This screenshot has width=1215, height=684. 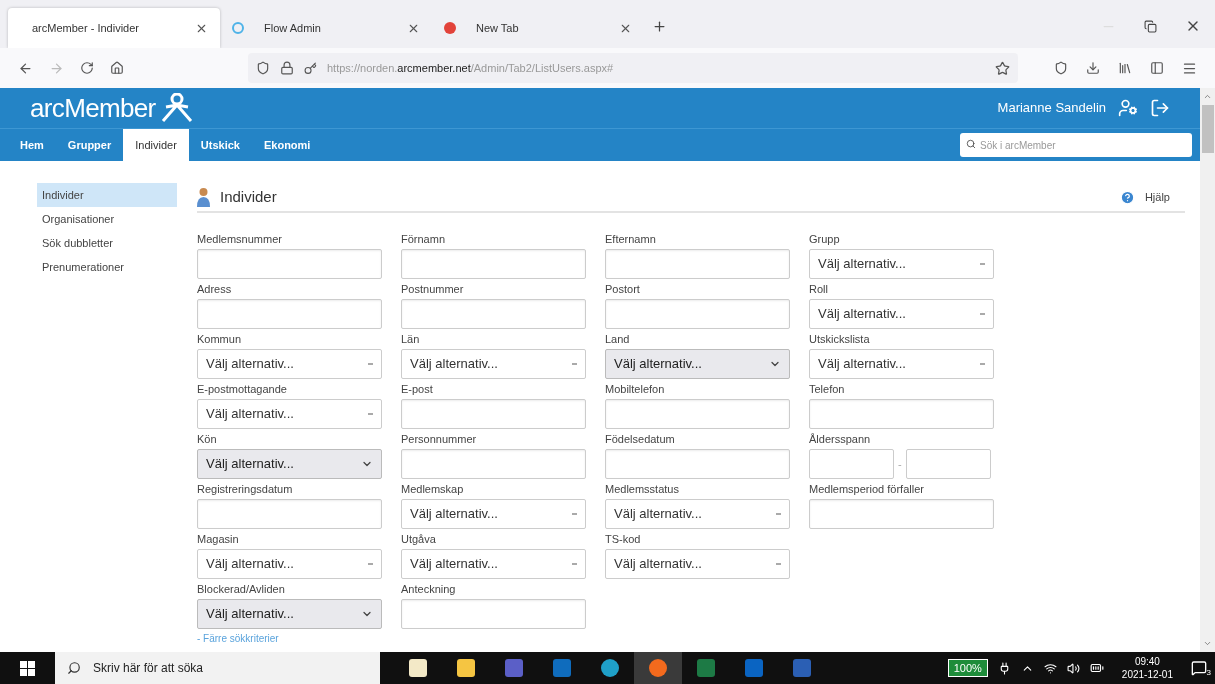 I want to click on help-link: Hjälp, so click(x=1157, y=197).